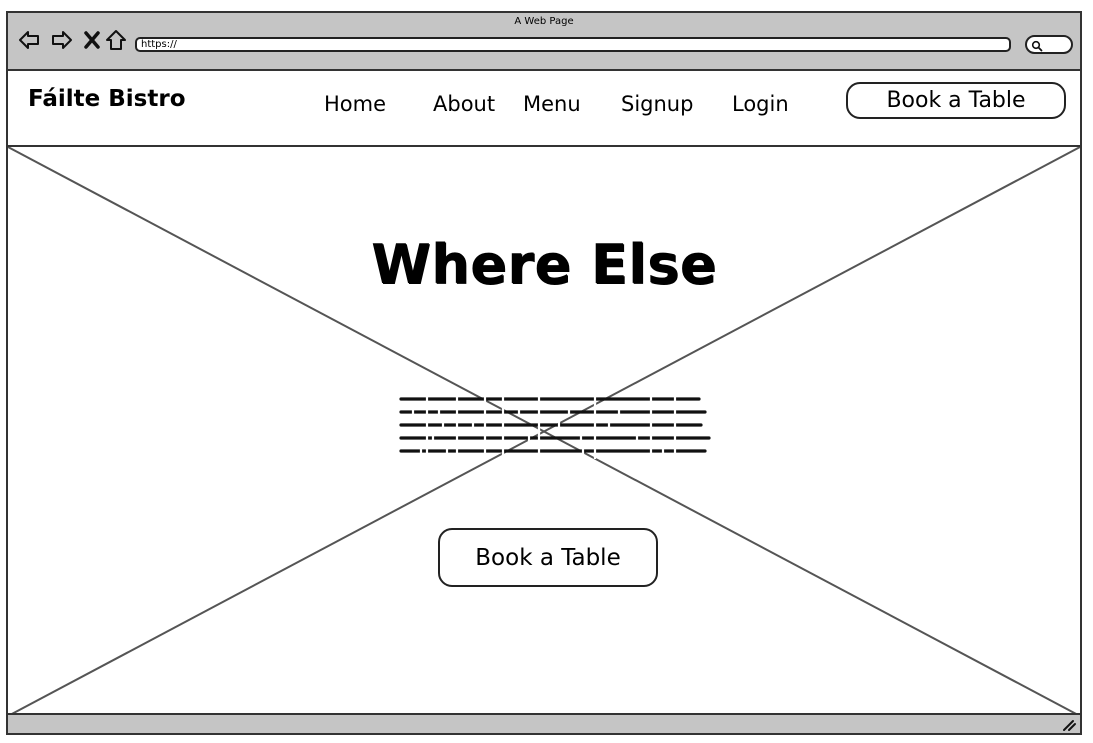 The width and height of the screenshot is (1093, 743). I want to click on nav-about: About, so click(464, 104).